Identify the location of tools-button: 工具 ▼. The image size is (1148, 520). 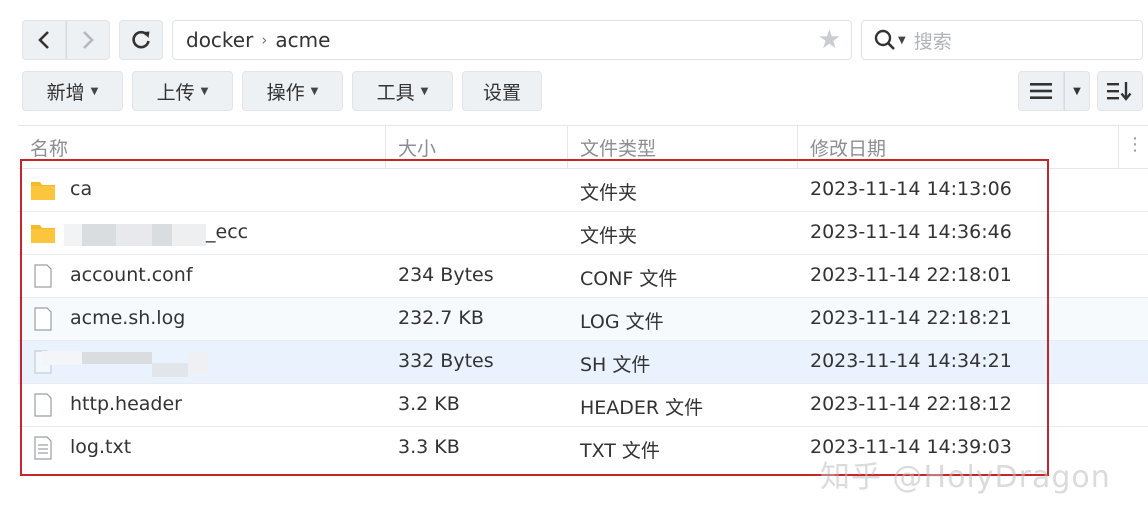
(402, 91).